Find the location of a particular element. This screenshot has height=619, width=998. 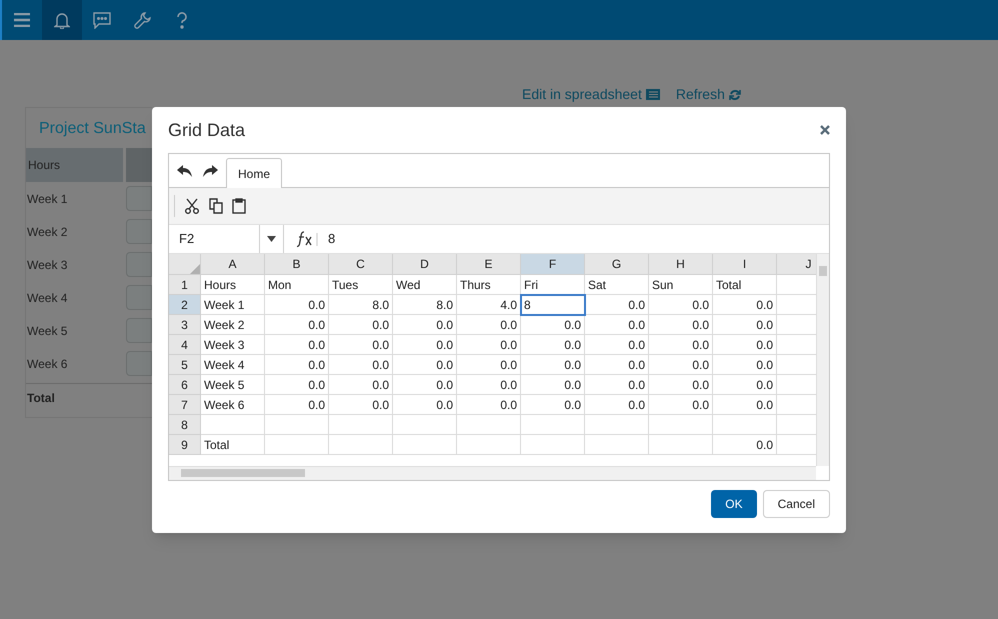

paste-icon is located at coordinates (239, 206).